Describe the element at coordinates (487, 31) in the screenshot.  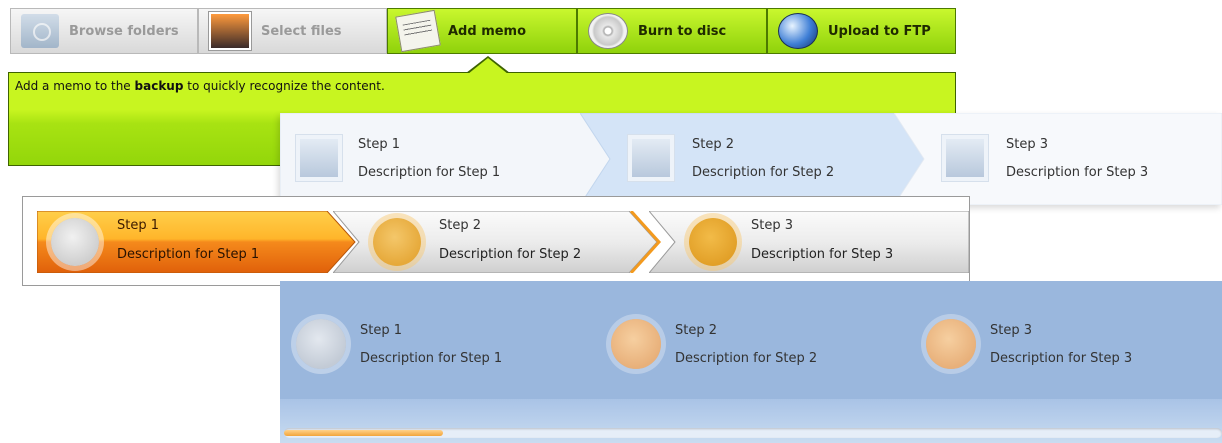
I see `add-memo-label: Add memo` at that location.